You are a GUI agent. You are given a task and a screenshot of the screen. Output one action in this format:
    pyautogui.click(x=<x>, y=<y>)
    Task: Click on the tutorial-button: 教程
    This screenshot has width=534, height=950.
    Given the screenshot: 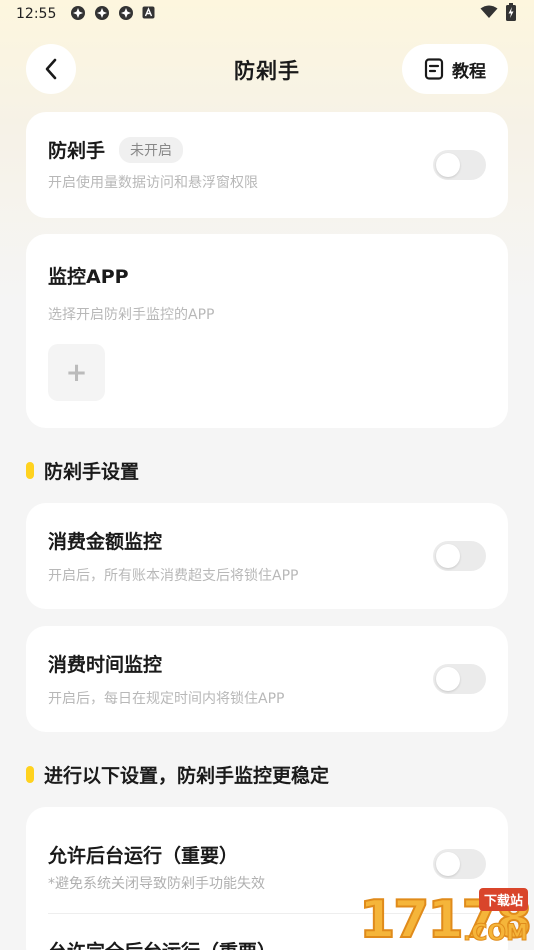 What is the action you would take?
    pyautogui.click(x=455, y=69)
    